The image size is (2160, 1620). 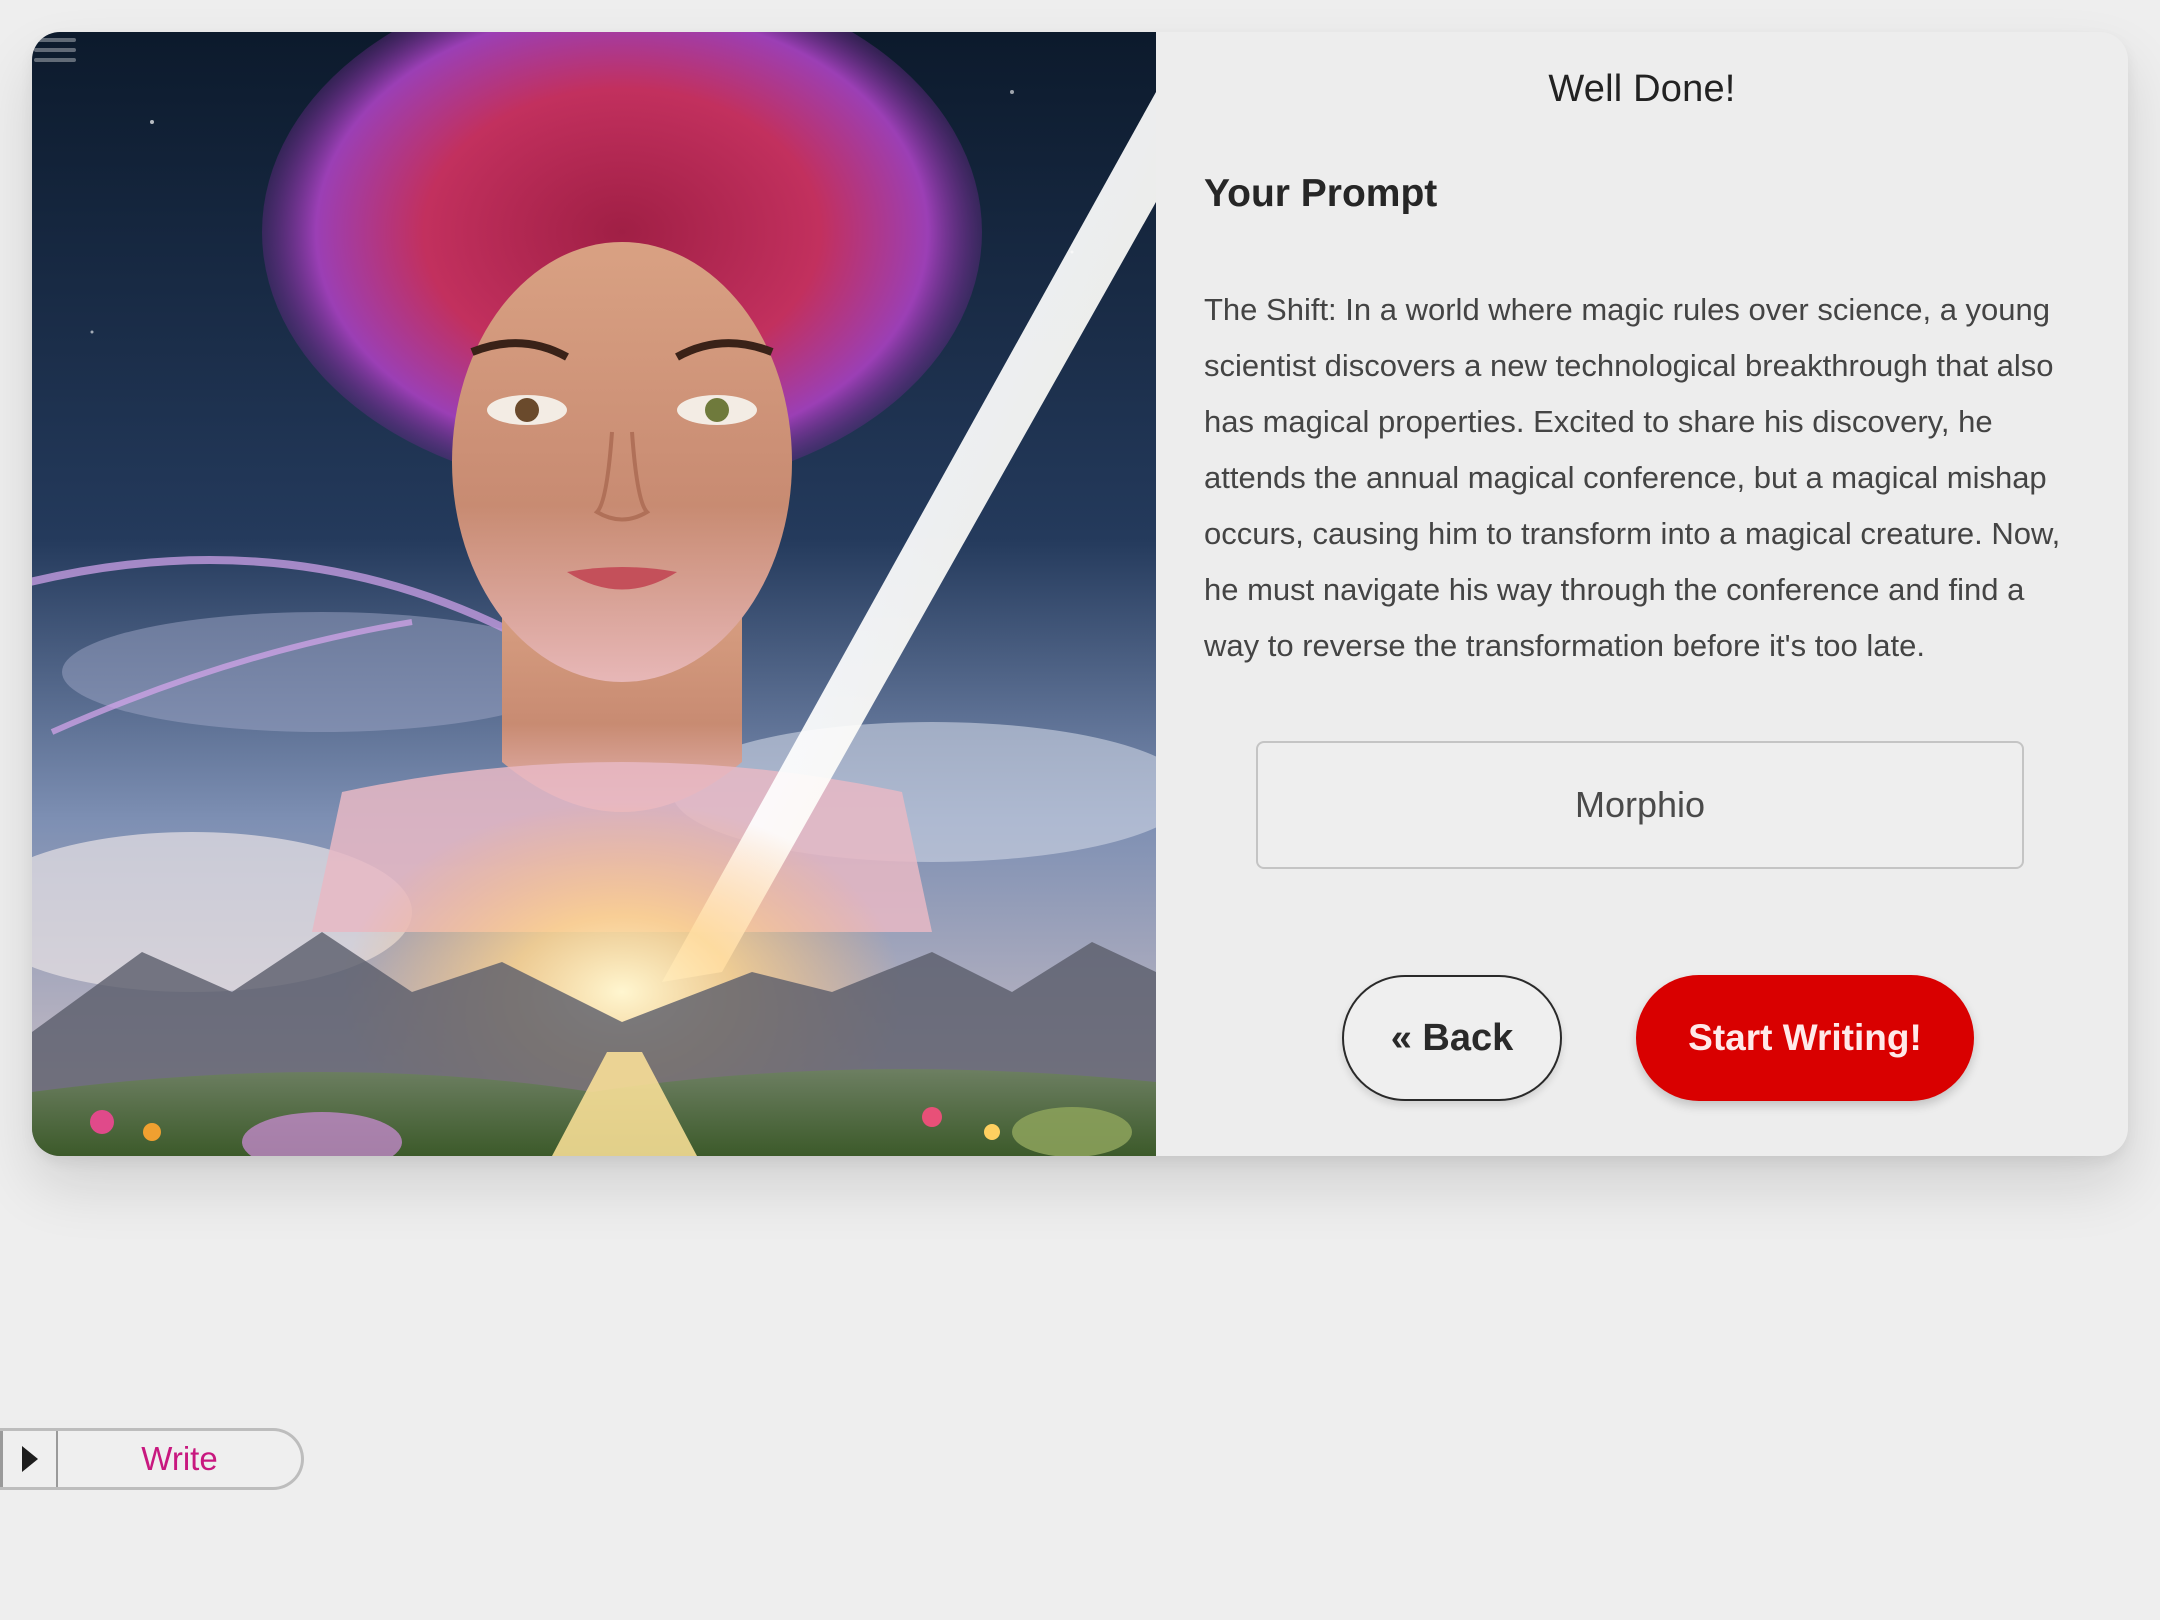 What do you see at coordinates (179, 1458) in the screenshot?
I see `write-tab-label: Write` at bounding box center [179, 1458].